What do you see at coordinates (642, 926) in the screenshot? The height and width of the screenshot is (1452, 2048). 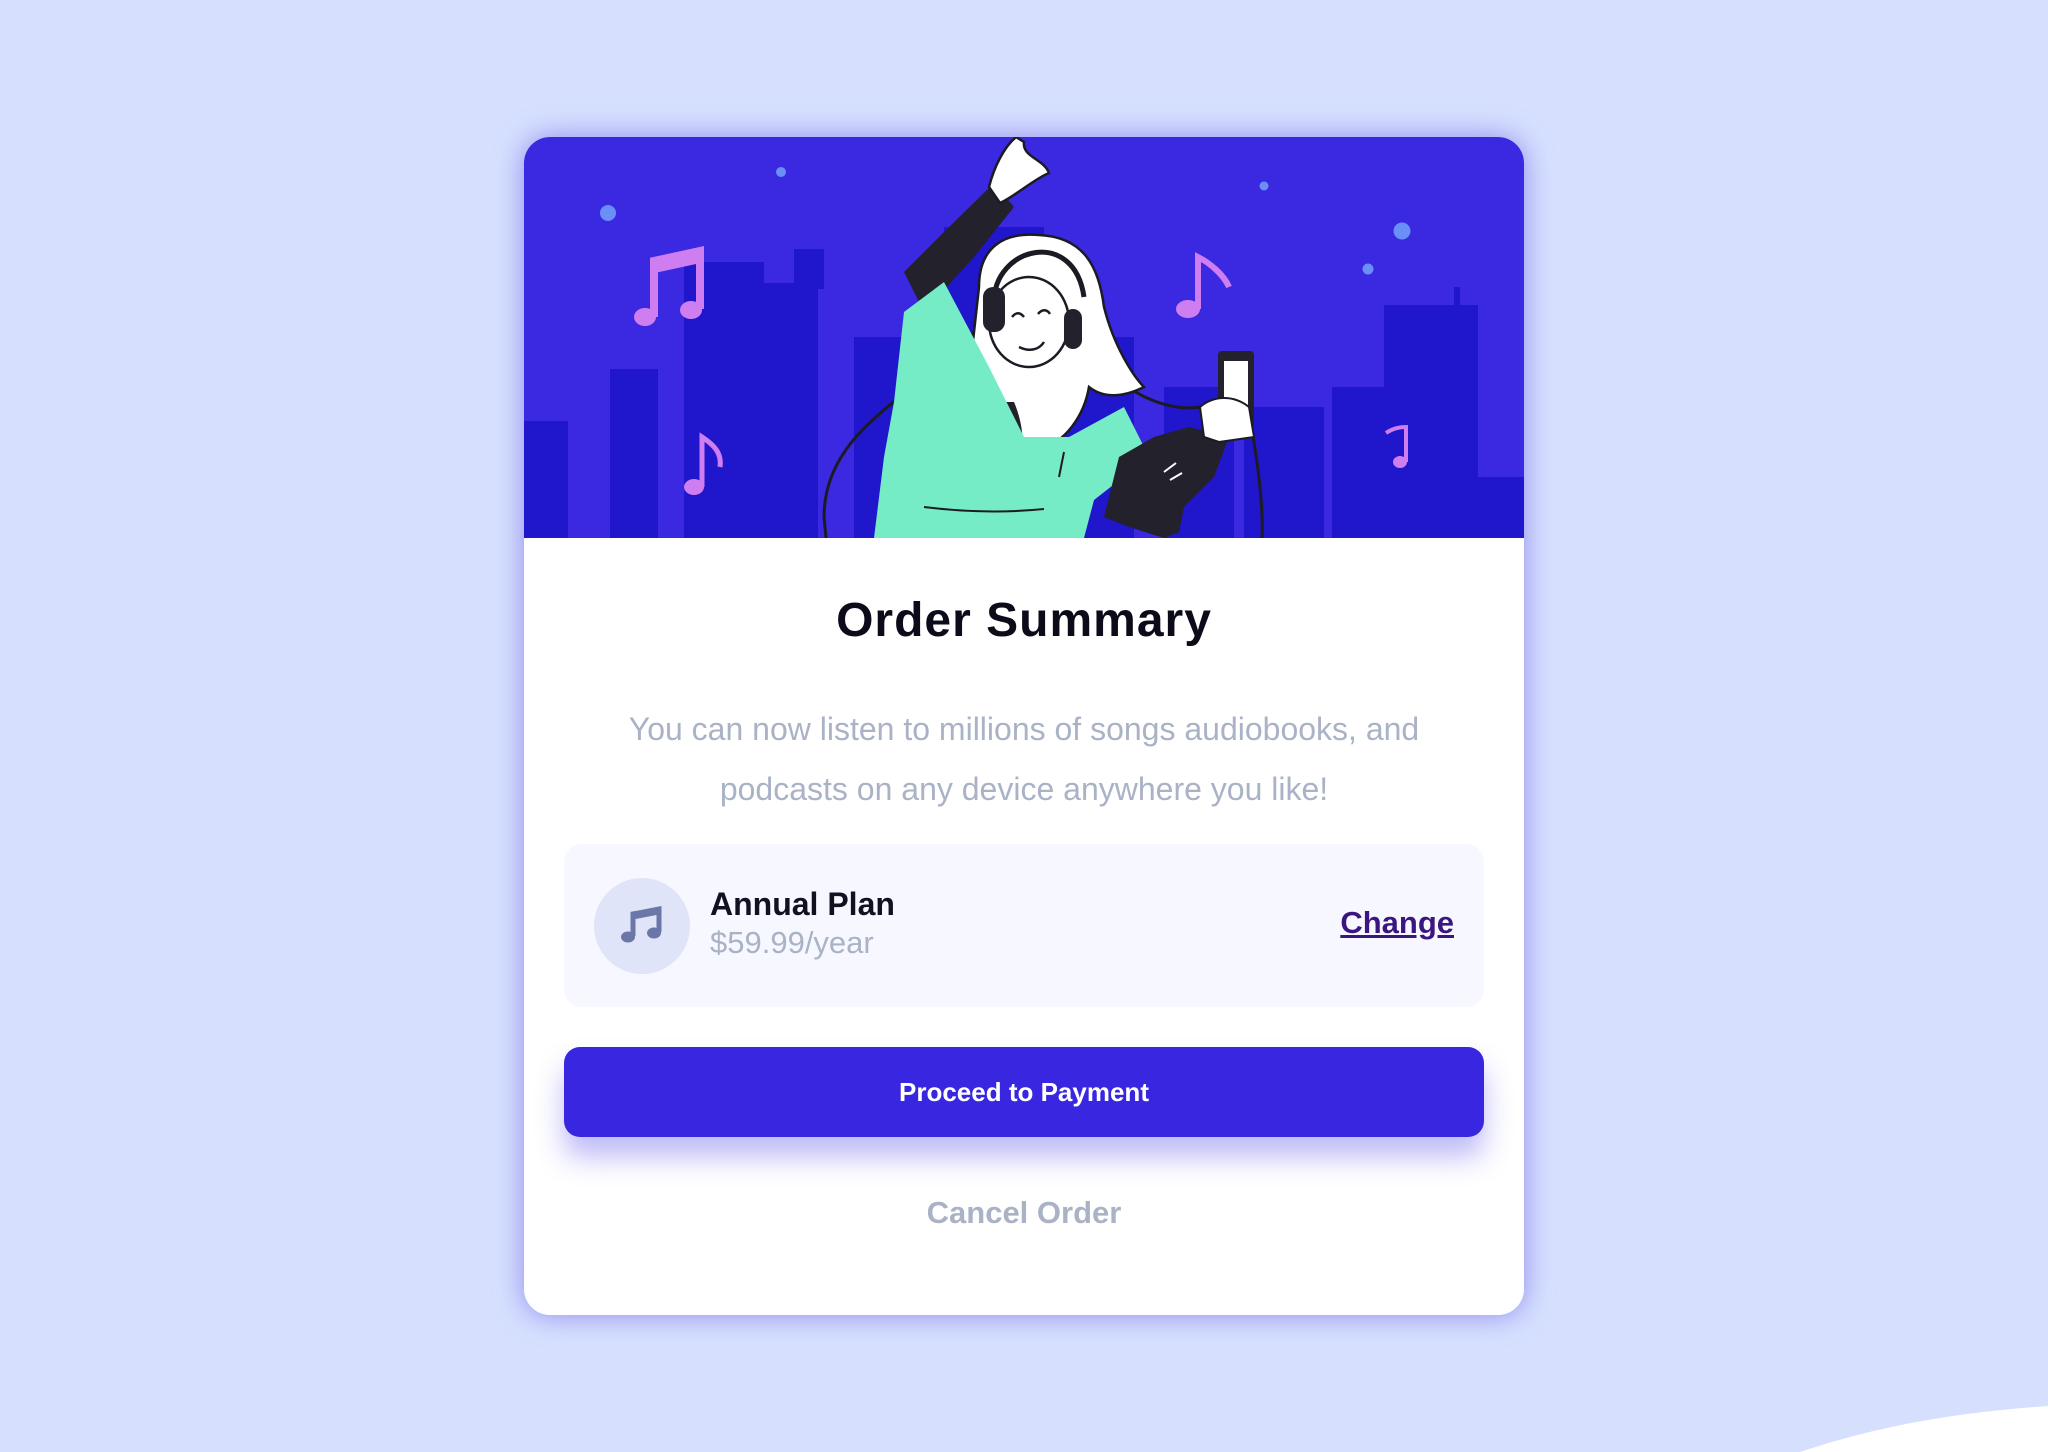 I see `music-note-icon` at bounding box center [642, 926].